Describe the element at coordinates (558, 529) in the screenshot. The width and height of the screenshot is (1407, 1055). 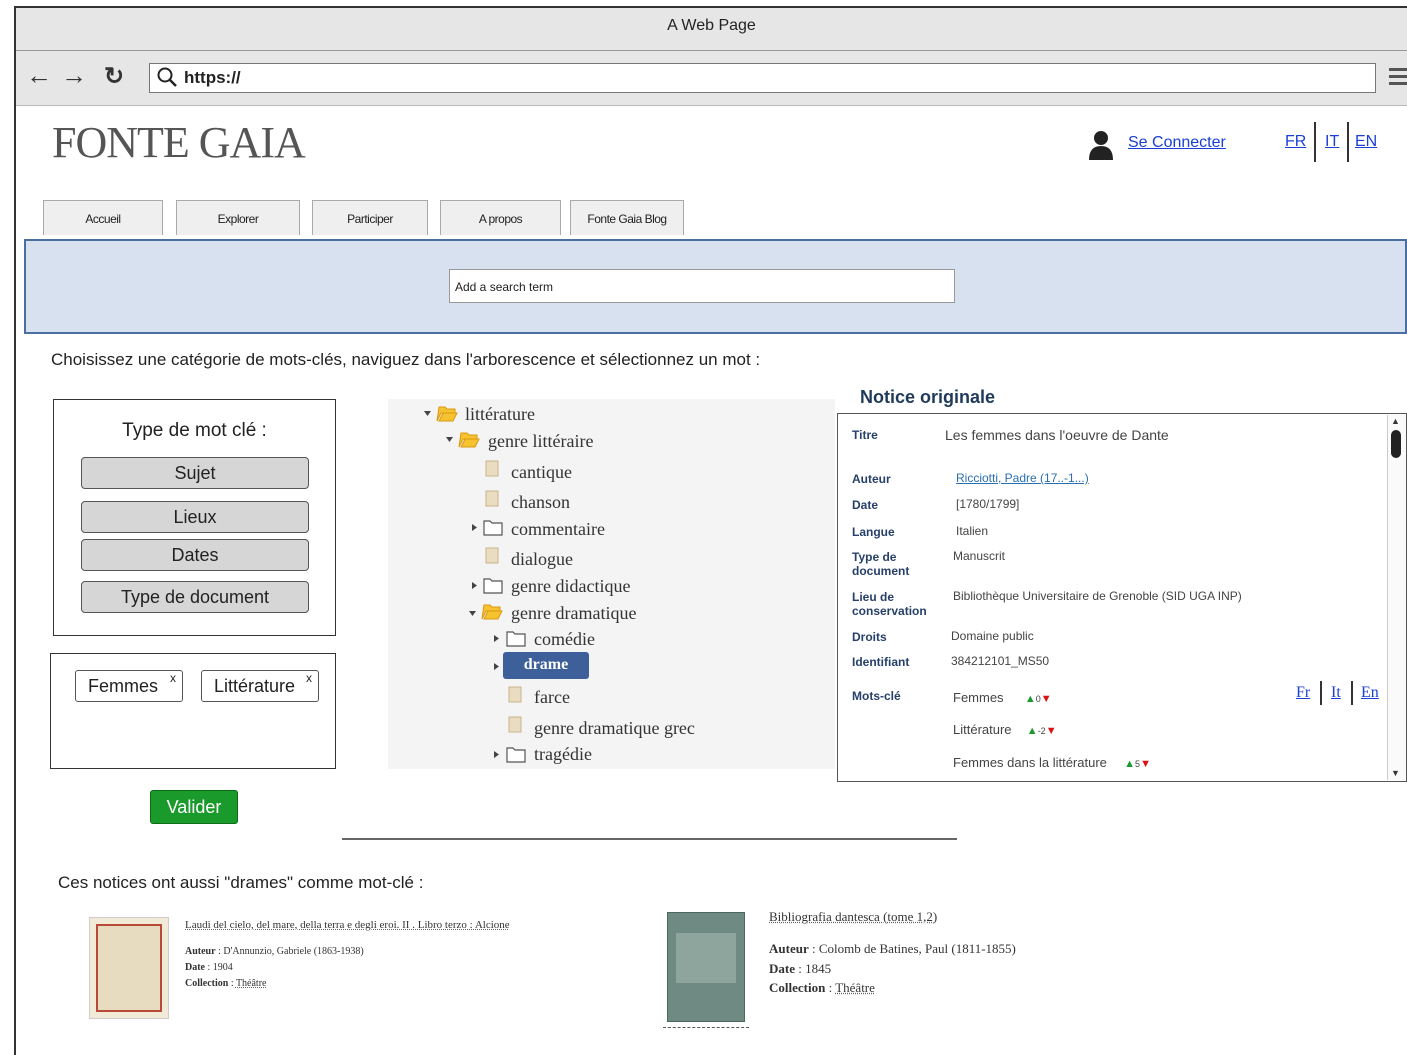
I see `tree-node-commentaire: commentaire` at that location.